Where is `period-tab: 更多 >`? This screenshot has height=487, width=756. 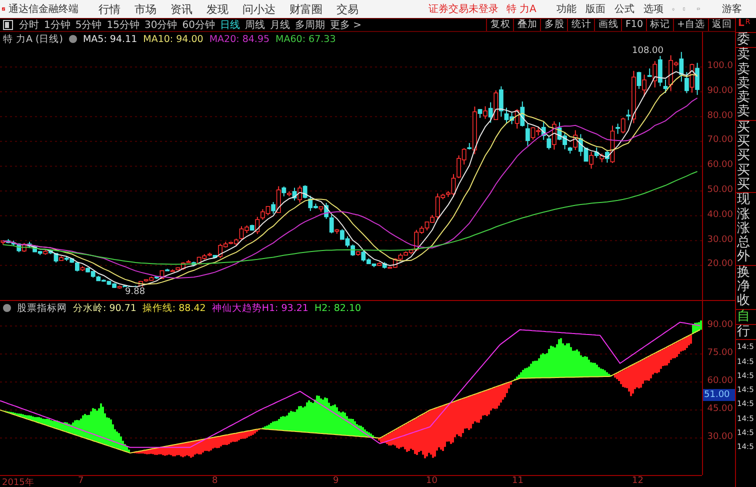
period-tab: 更多 > is located at coordinates (346, 25).